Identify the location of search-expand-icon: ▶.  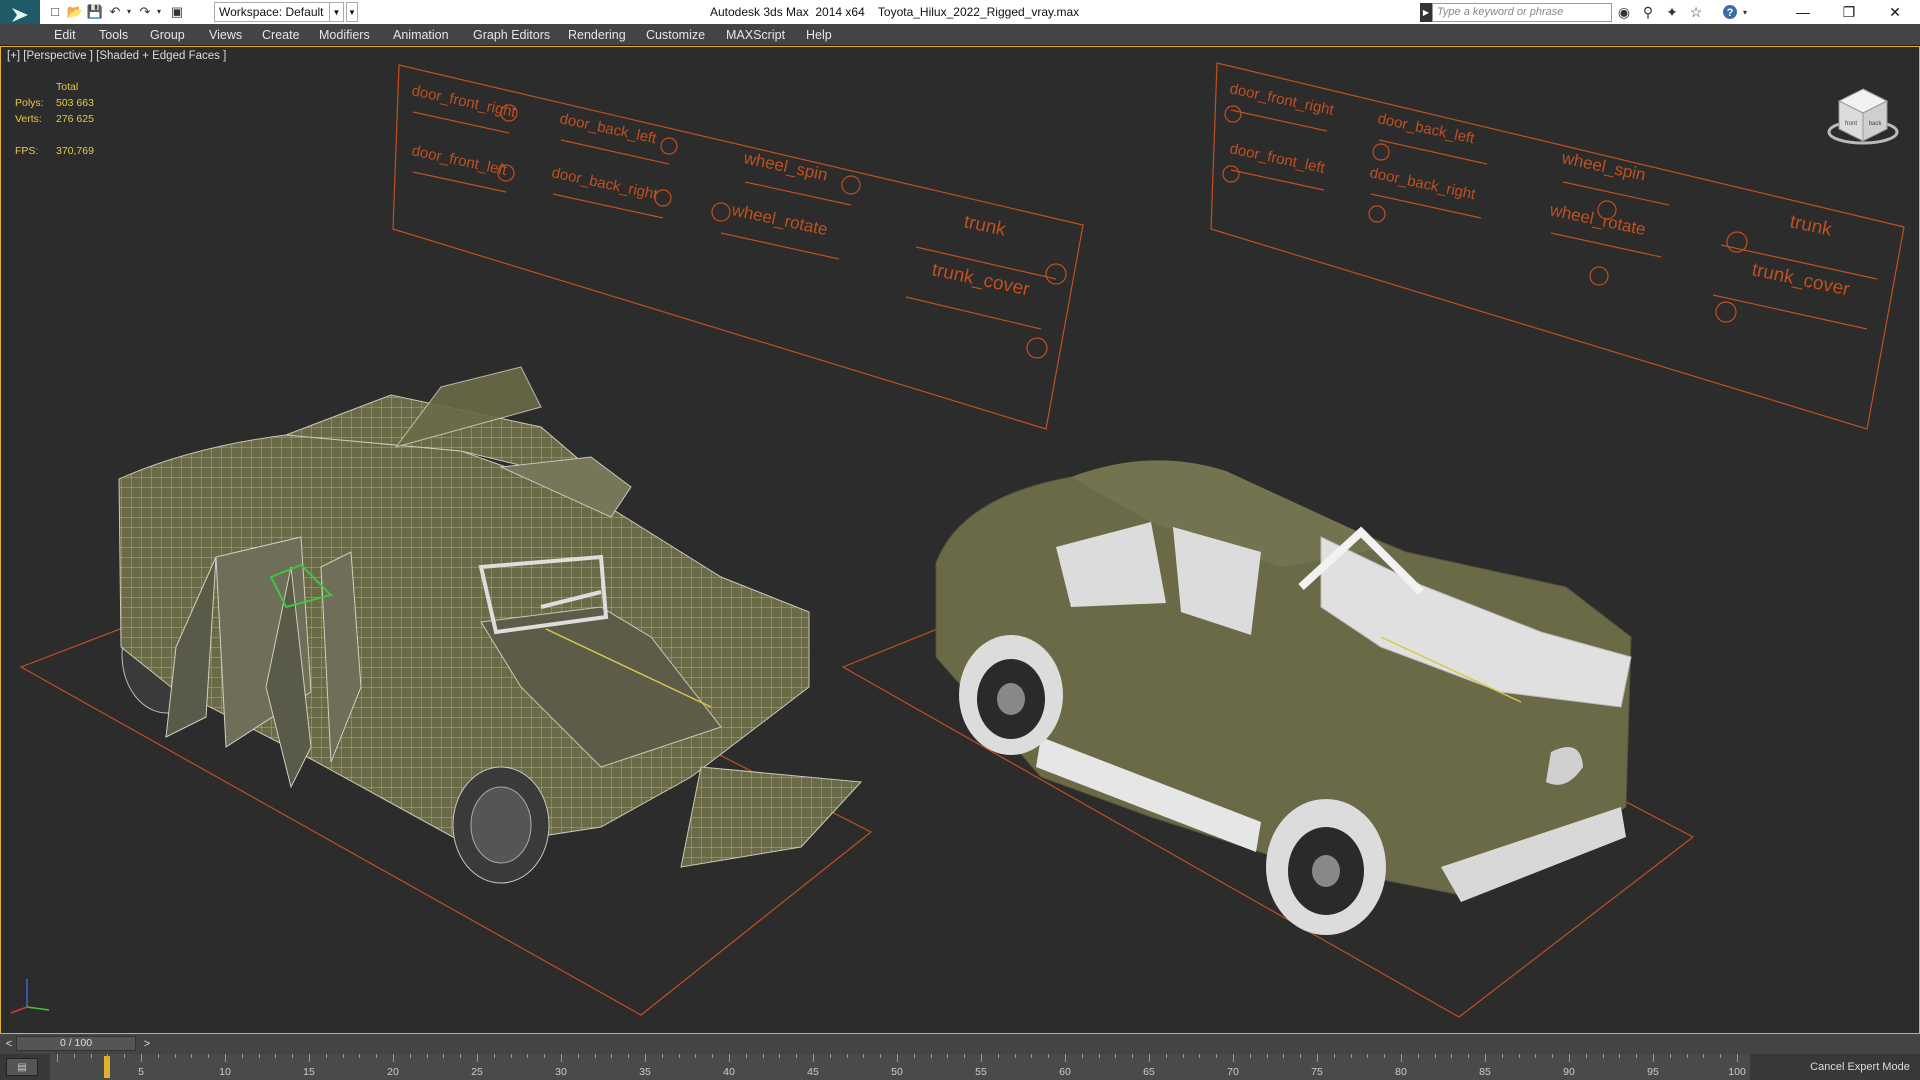
(1426, 12).